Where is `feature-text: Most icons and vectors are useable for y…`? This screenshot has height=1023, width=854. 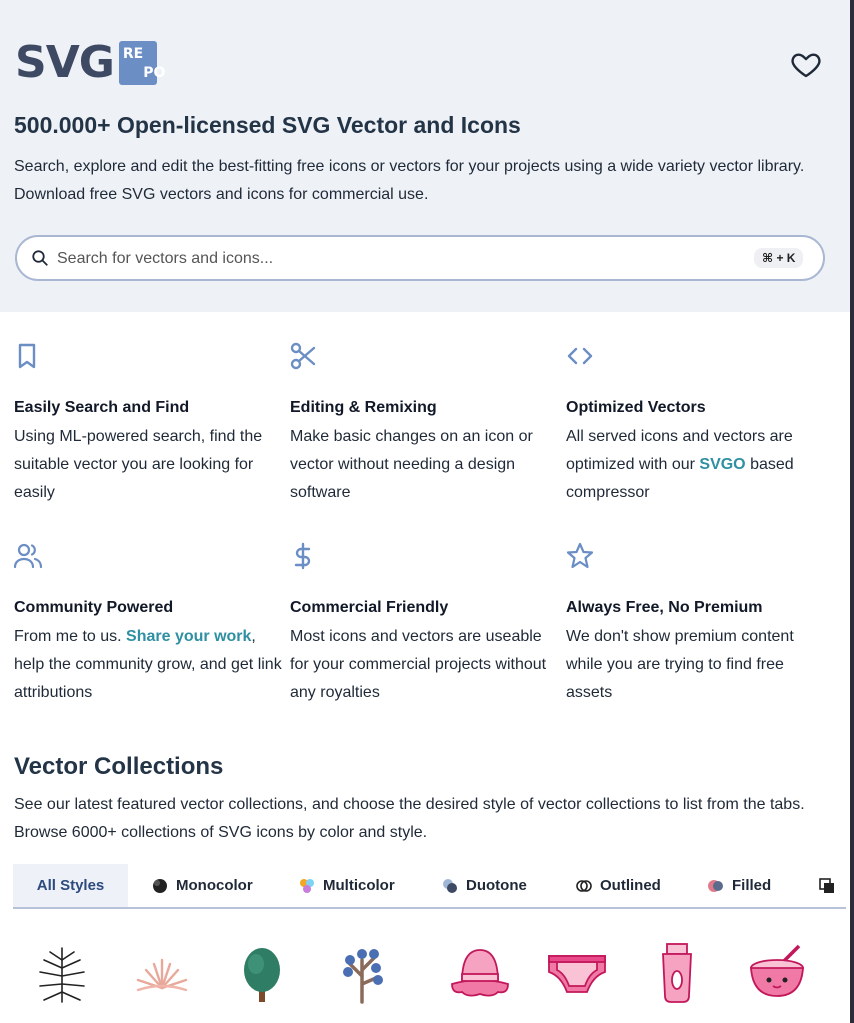
feature-text: Most icons and vectors are useable for y… is located at coordinates (418, 664).